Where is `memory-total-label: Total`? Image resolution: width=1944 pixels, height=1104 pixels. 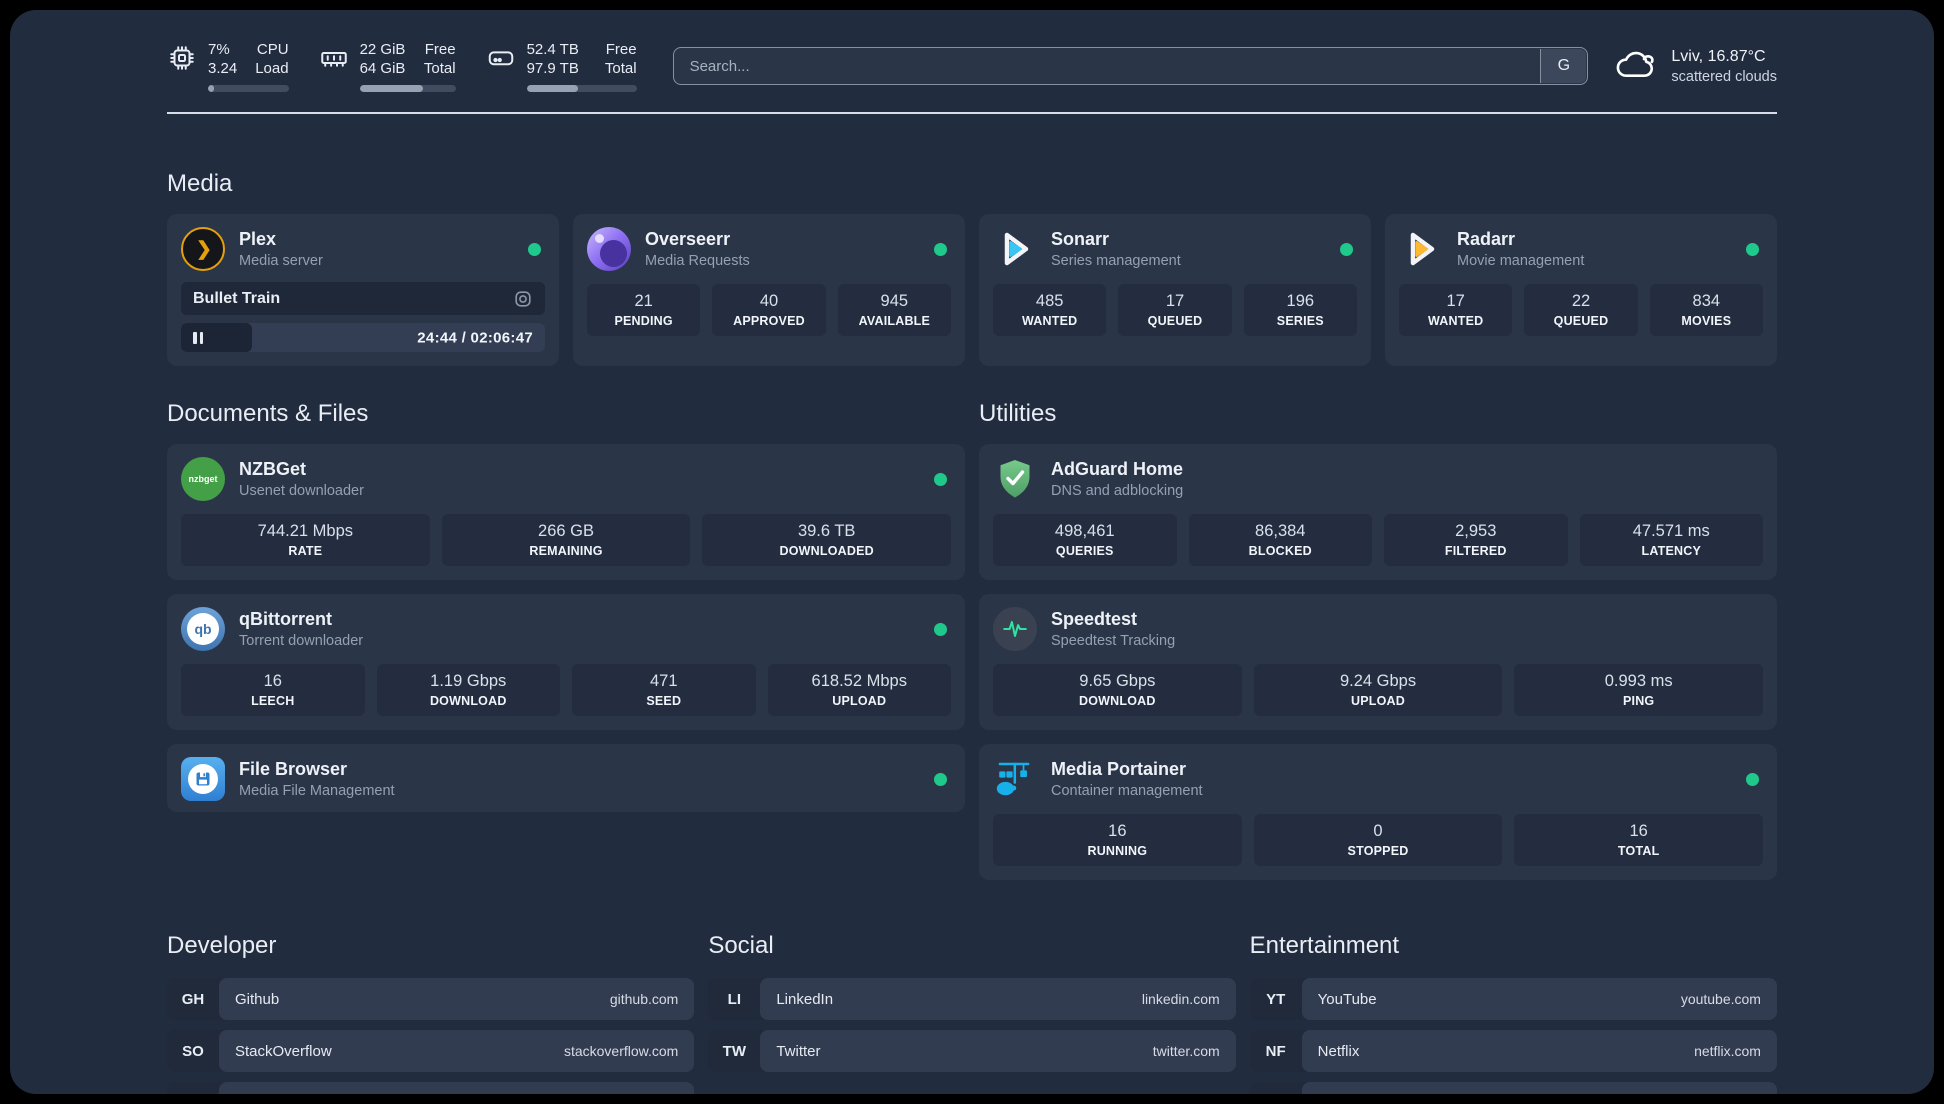
memory-total-label: Total is located at coordinates (439, 68).